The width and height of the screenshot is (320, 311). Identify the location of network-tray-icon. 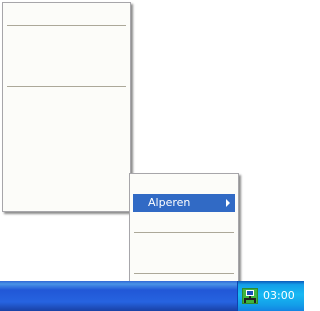
(250, 296).